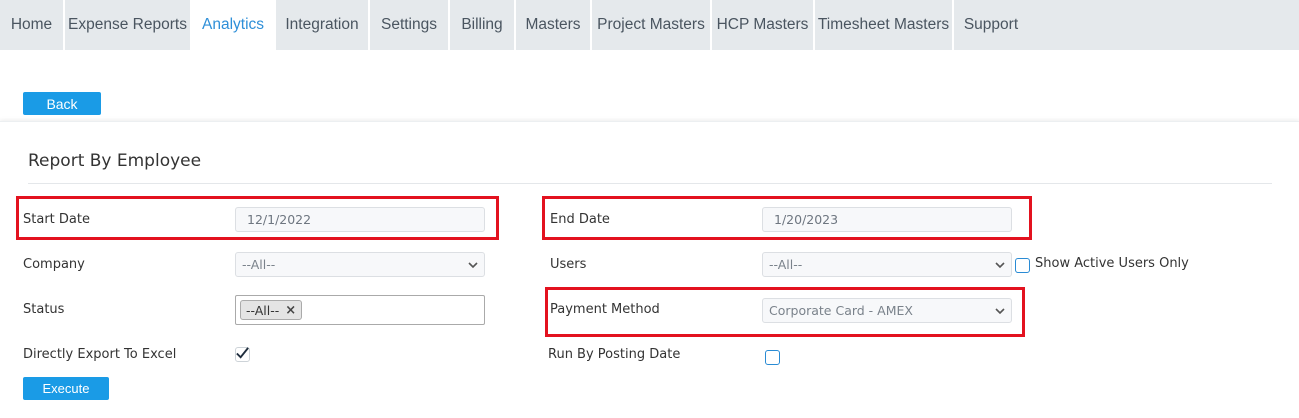 The image size is (1299, 418). What do you see at coordinates (887, 264) in the screenshot?
I see `users-select: --All--` at bounding box center [887, 264].